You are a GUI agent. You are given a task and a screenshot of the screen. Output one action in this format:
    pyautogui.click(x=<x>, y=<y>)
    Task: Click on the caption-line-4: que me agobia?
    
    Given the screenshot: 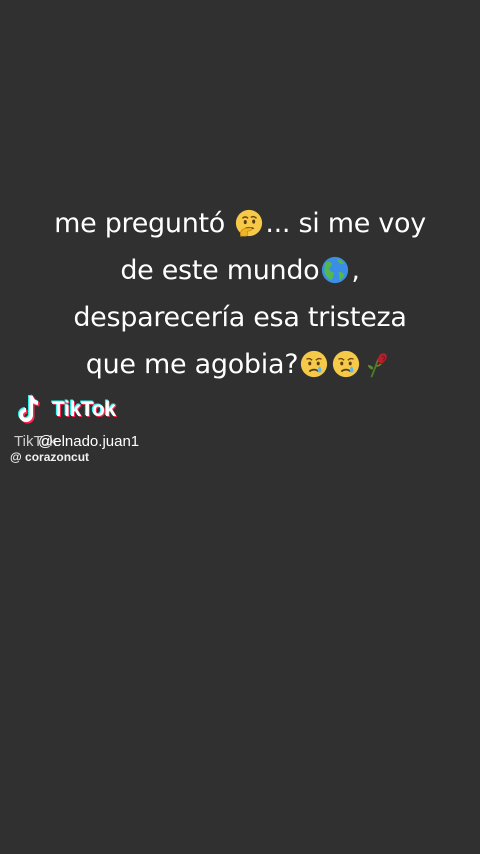 What is the action you would take?
    pyautogui.click(x=240, y=364)
    